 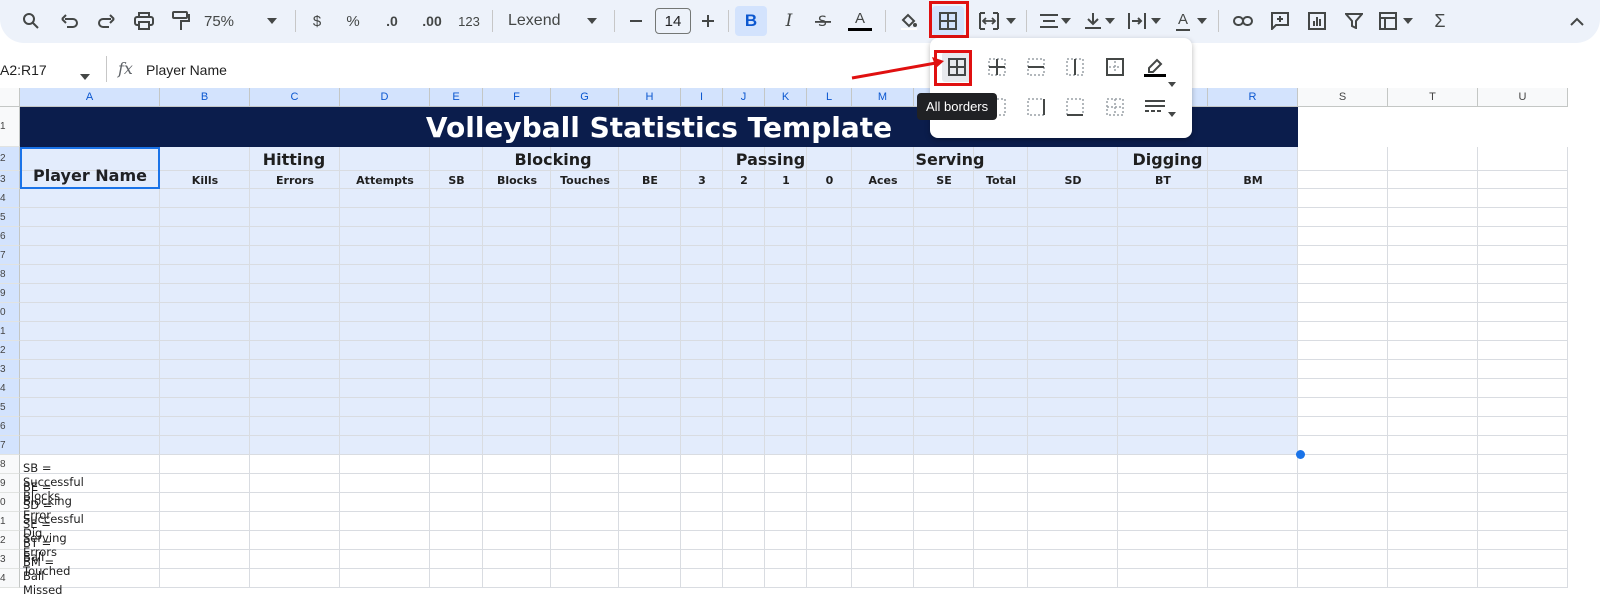 I want to click on row-header: 0, so click(x=10, y=502).